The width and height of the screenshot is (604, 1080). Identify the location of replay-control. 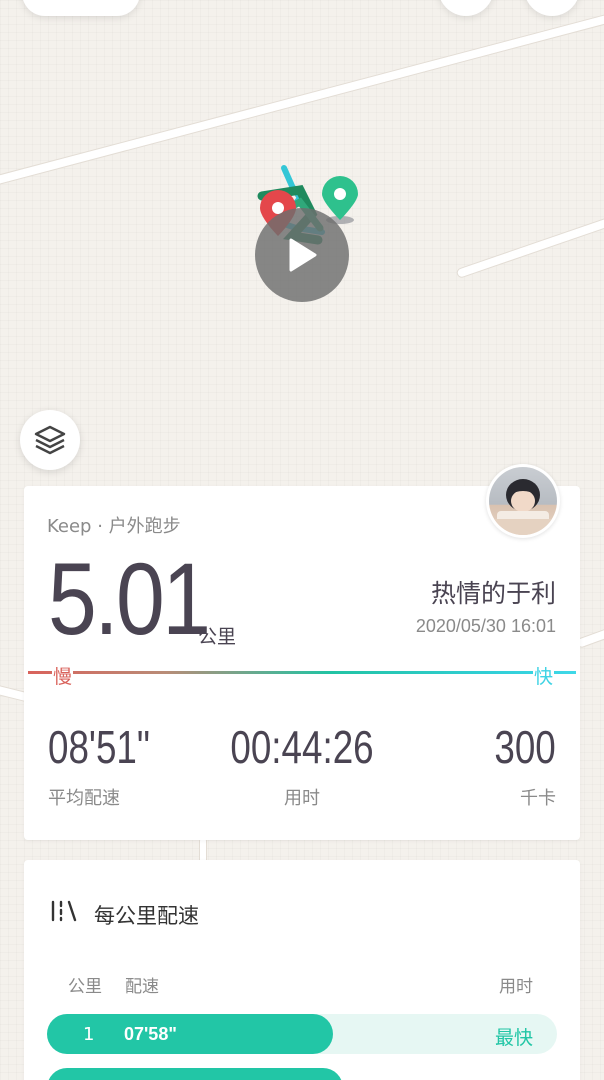
(302, 255).